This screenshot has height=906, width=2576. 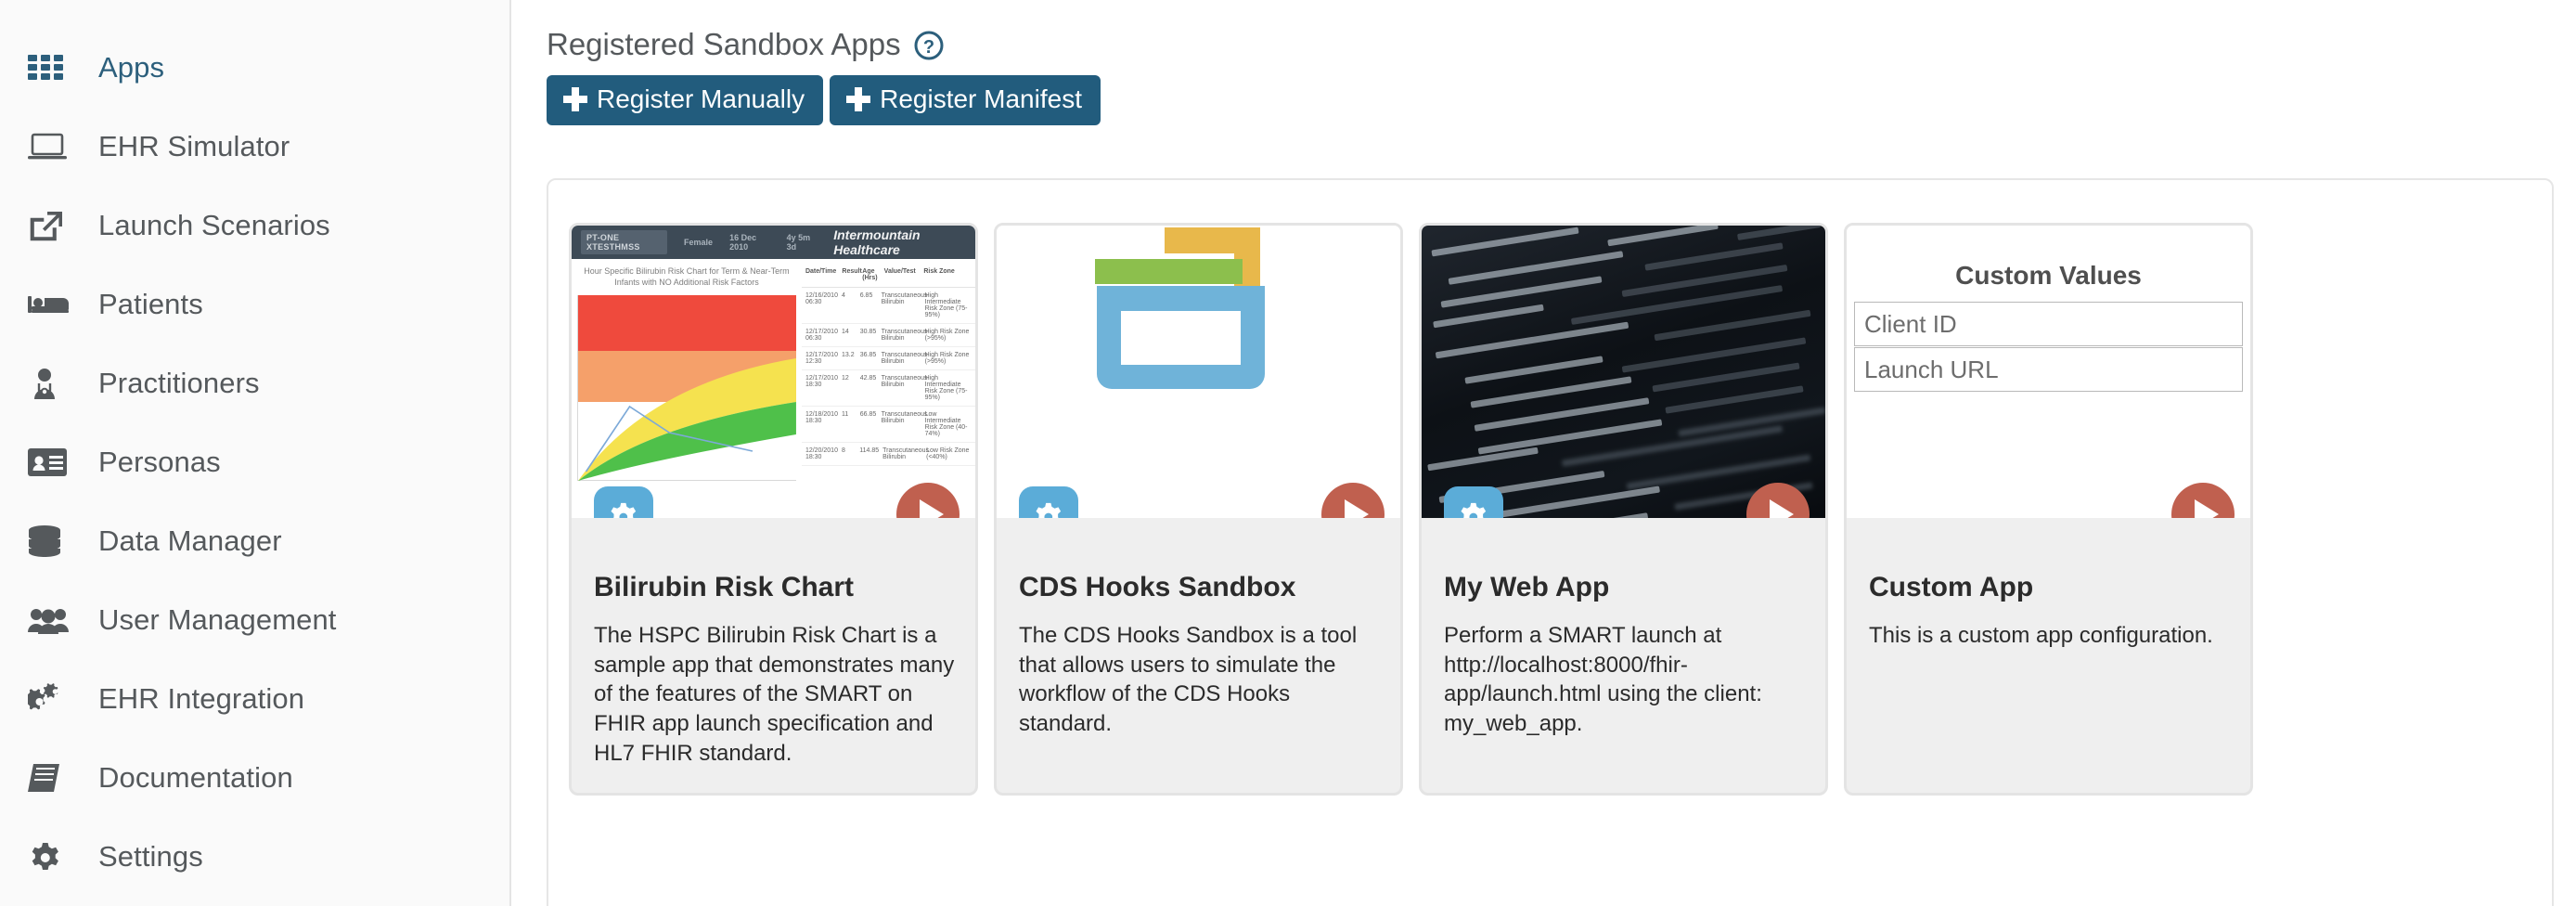 What do you see at coordinates (852, 271) in the screenshot?
I see `column-header: Result` at bounding box center [852, 271].